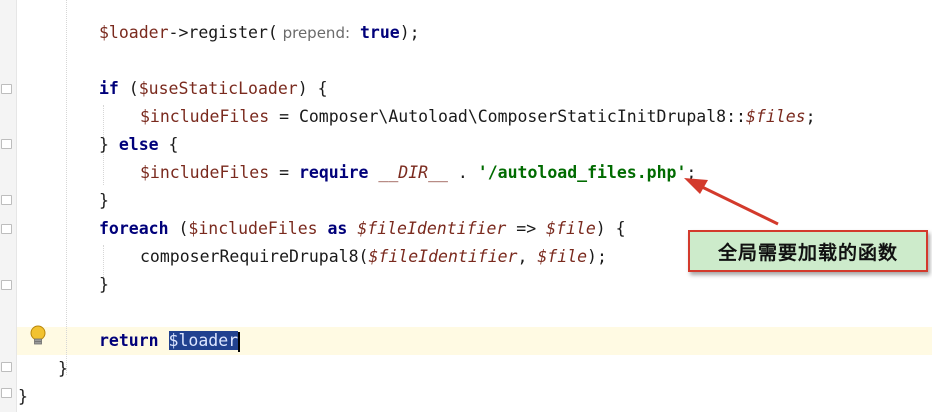  I want to click on annotation-arrow, so click(731, 202).